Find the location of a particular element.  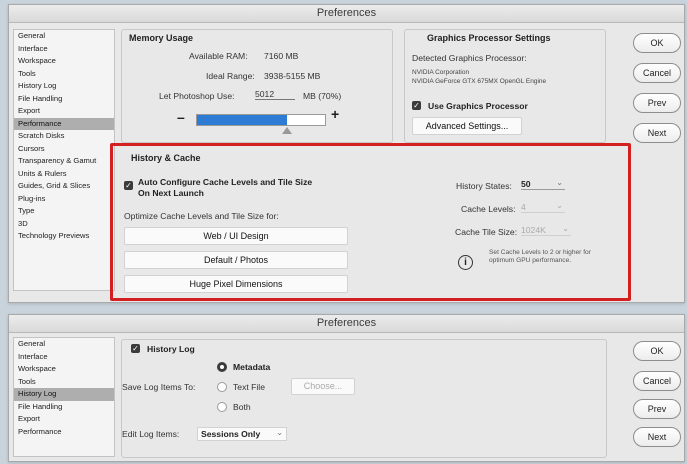

sidebar-item-technology-previews: Technology Previews is located at coordinates (64, 236).